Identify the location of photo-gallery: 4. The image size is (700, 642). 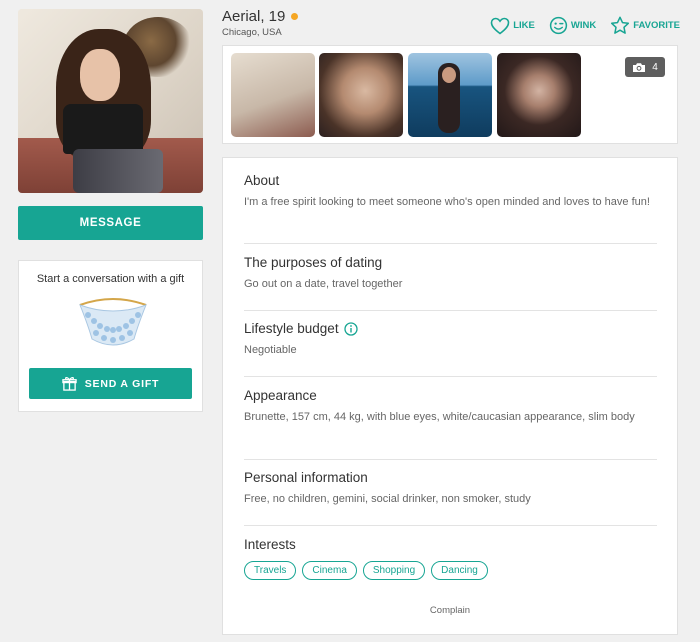
(450, 94).